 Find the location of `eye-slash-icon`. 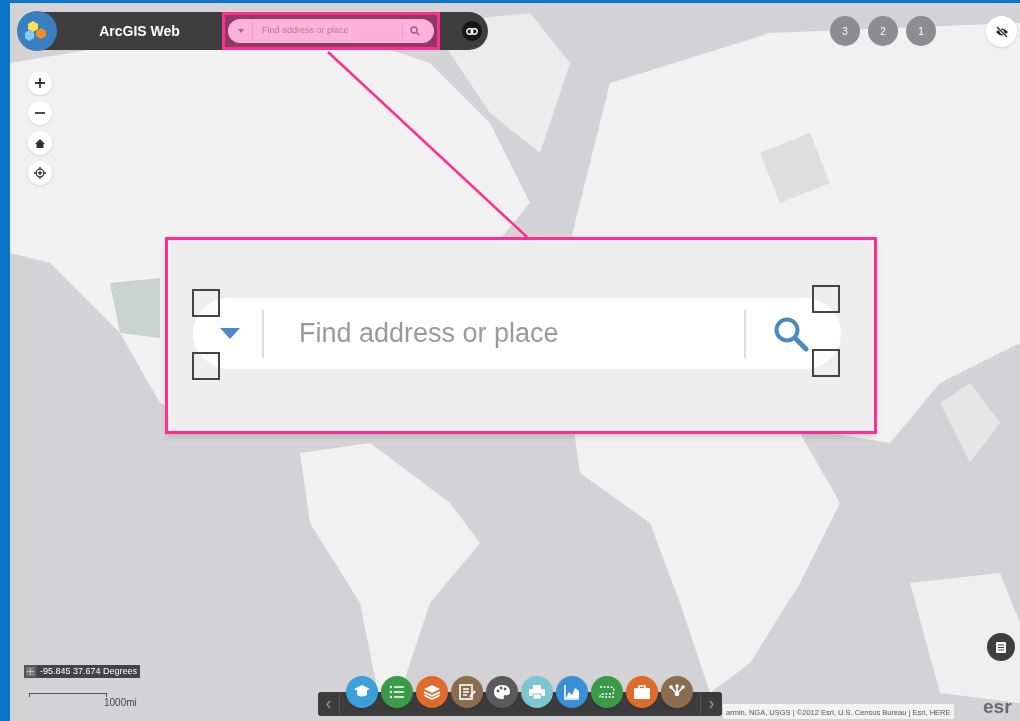

eye-slash-icon is located at coordinates (1001, 31).